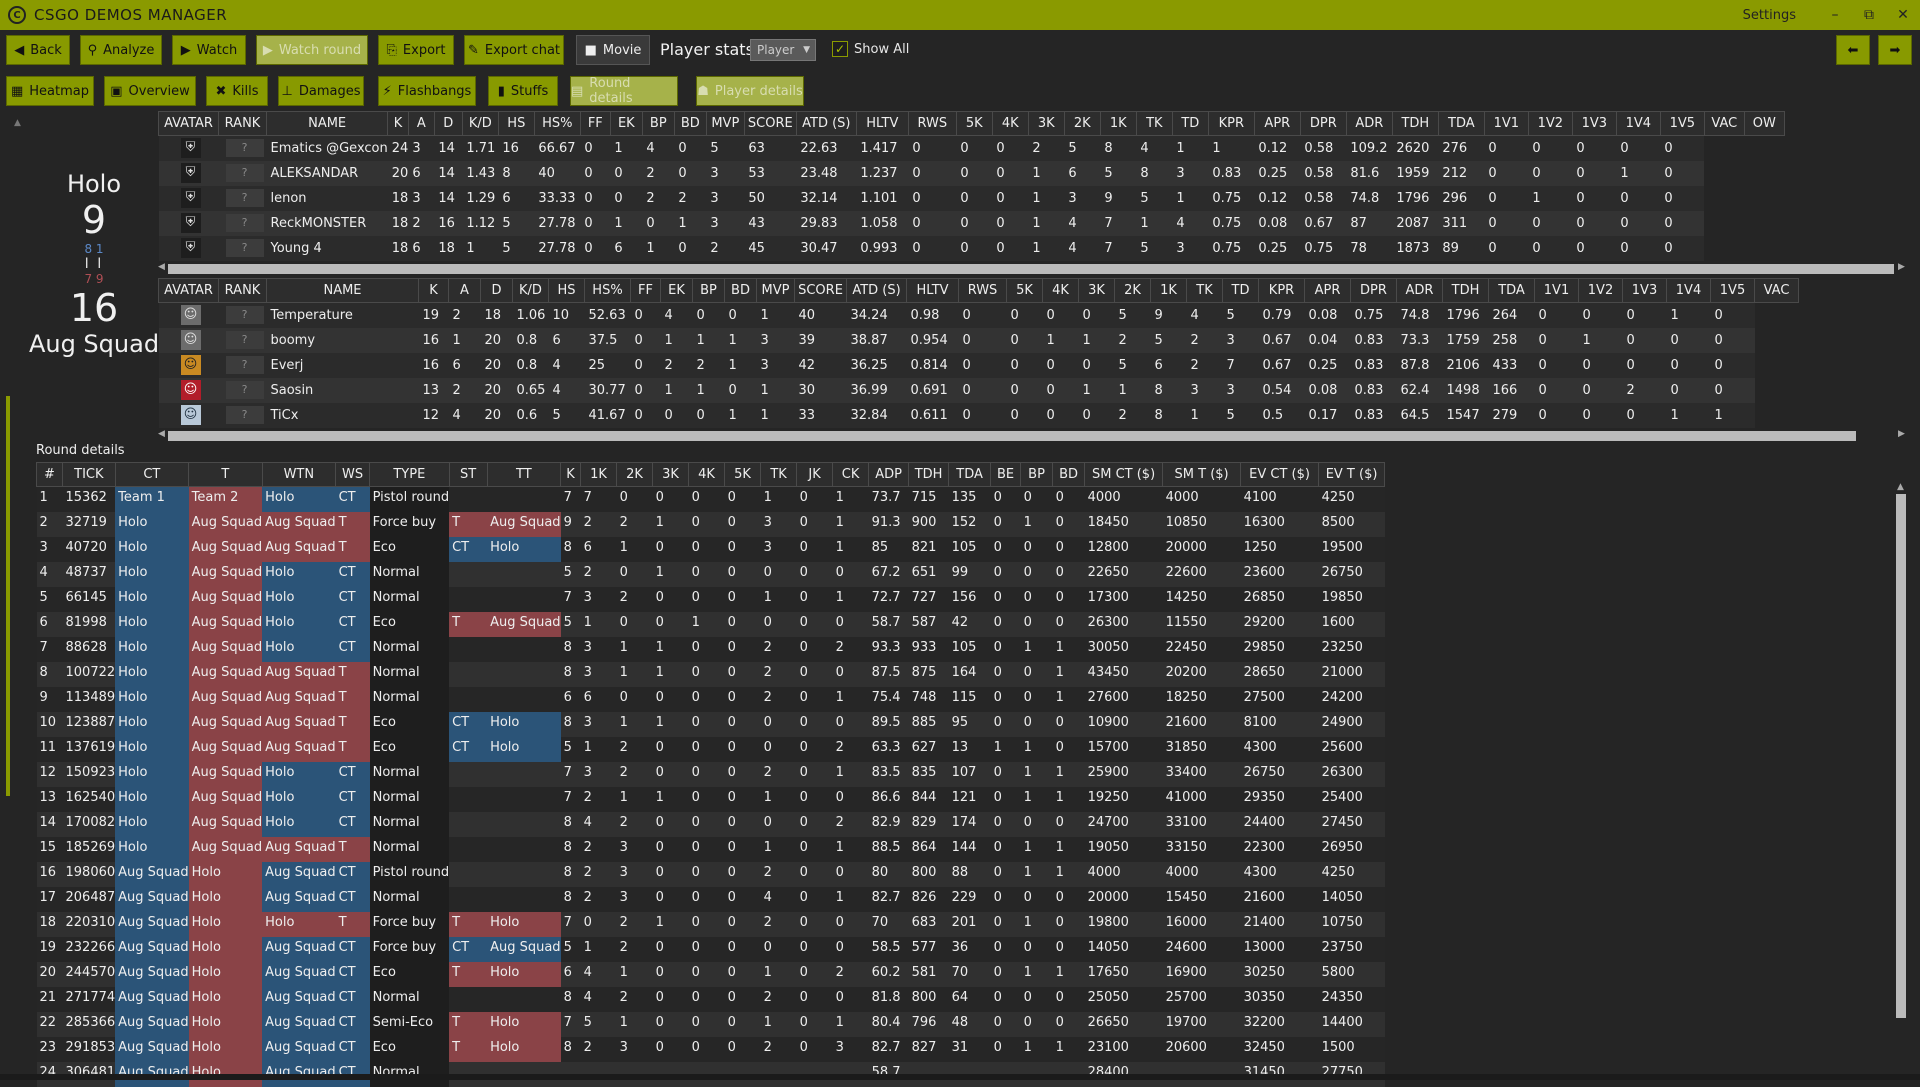  I want to click on prev-button: ⬅, so click(1853, 50).